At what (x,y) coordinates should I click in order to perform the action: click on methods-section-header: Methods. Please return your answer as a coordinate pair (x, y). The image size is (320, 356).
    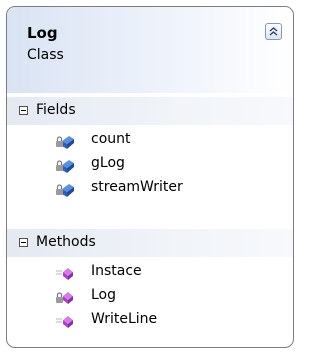
    Looking at the image, I should click on (150, 243).